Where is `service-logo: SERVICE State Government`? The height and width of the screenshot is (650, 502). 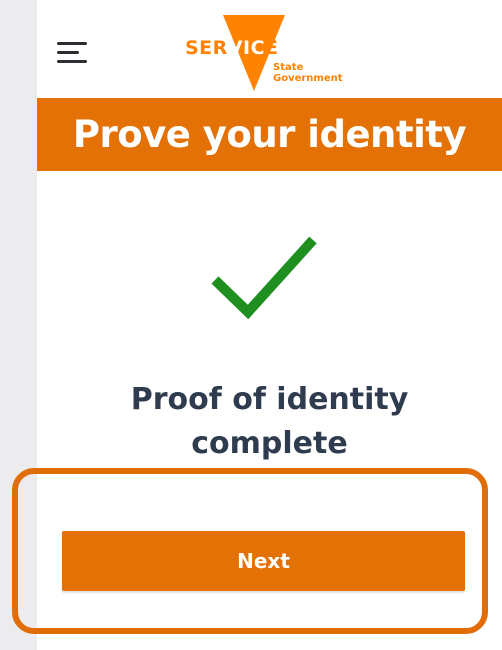 service-logo: SERVICE State Government is located at coordinates (270, 53).